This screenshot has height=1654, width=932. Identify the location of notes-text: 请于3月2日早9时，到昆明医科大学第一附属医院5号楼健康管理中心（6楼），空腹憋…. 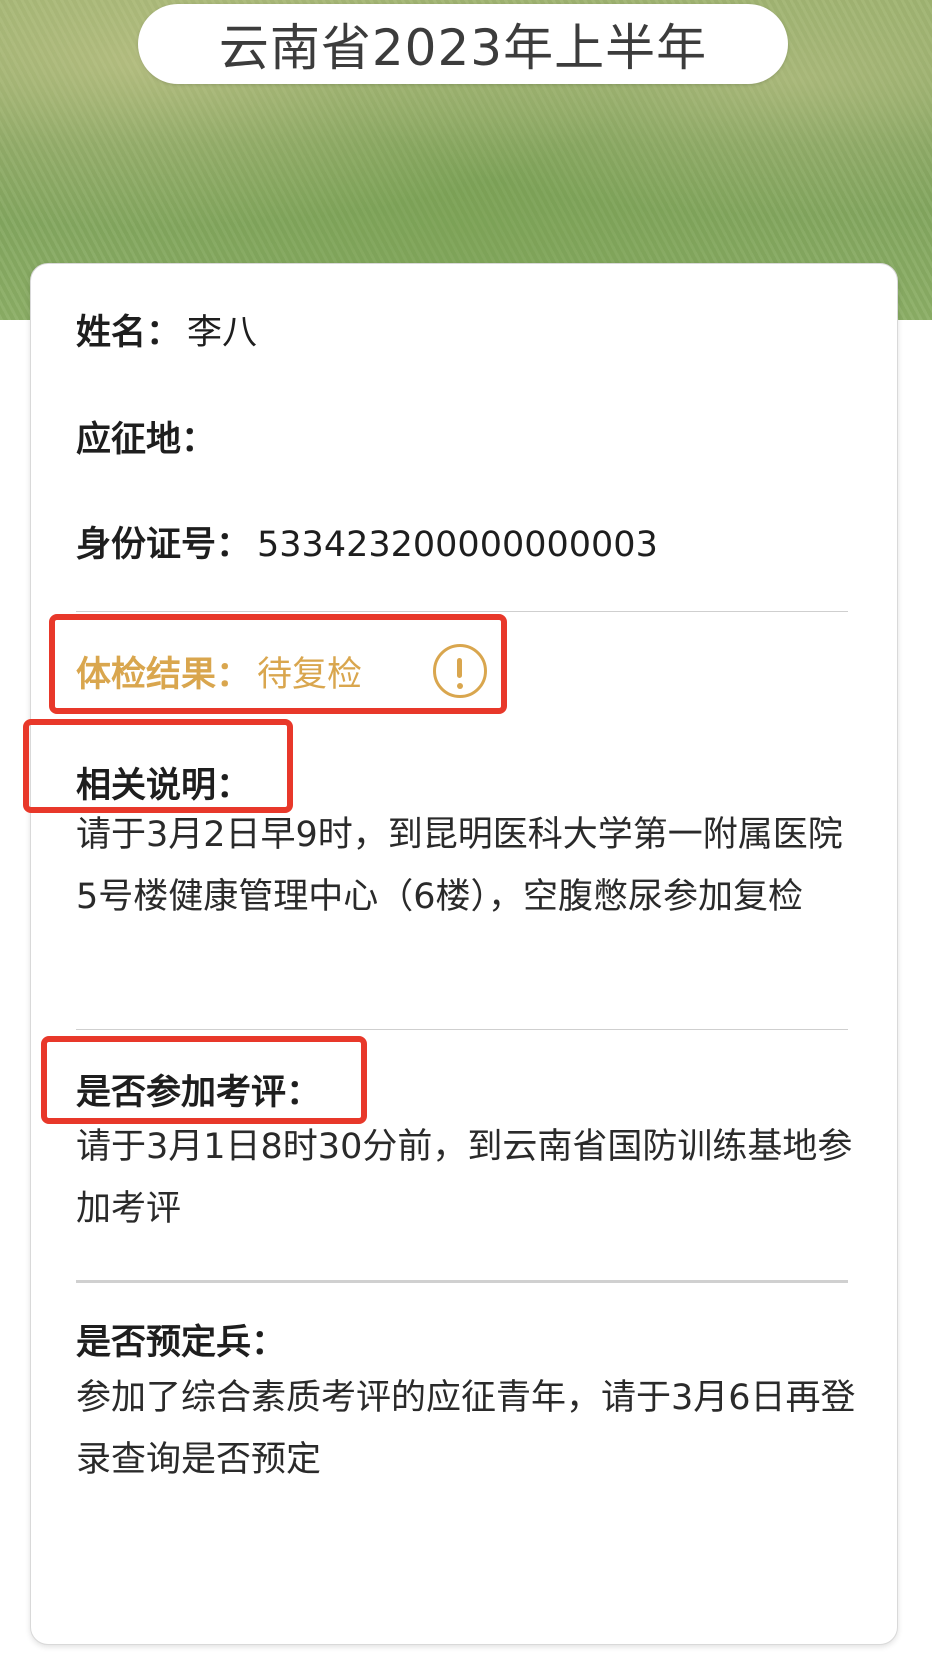
(459, 866).